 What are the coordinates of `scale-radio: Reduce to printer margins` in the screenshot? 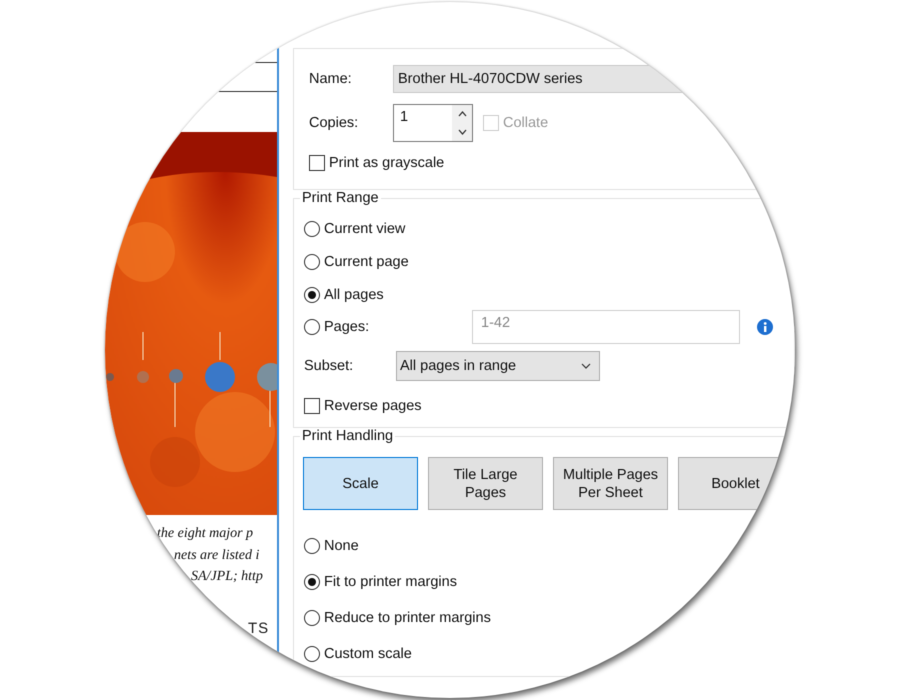 It's located at (397, 618).